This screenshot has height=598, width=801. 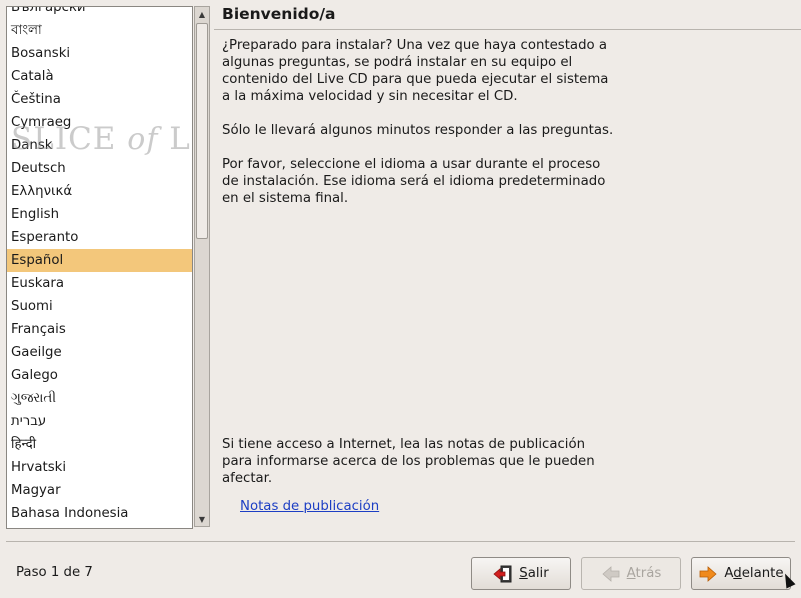 I want to click on language-item: Bosanski, so click(x=99, y=53).